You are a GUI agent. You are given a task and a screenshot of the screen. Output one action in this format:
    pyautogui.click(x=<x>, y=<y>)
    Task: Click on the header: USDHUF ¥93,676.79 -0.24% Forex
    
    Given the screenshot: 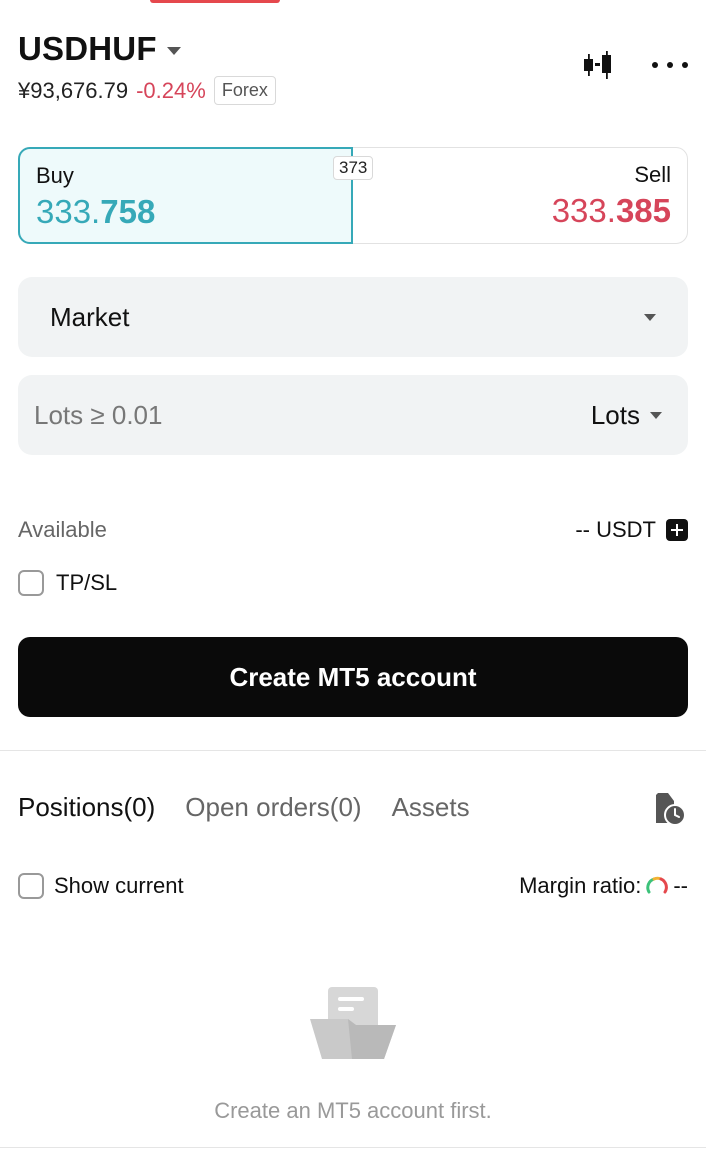 What is the action you would take?
    pyautogui.click(x=353, y=70)
    